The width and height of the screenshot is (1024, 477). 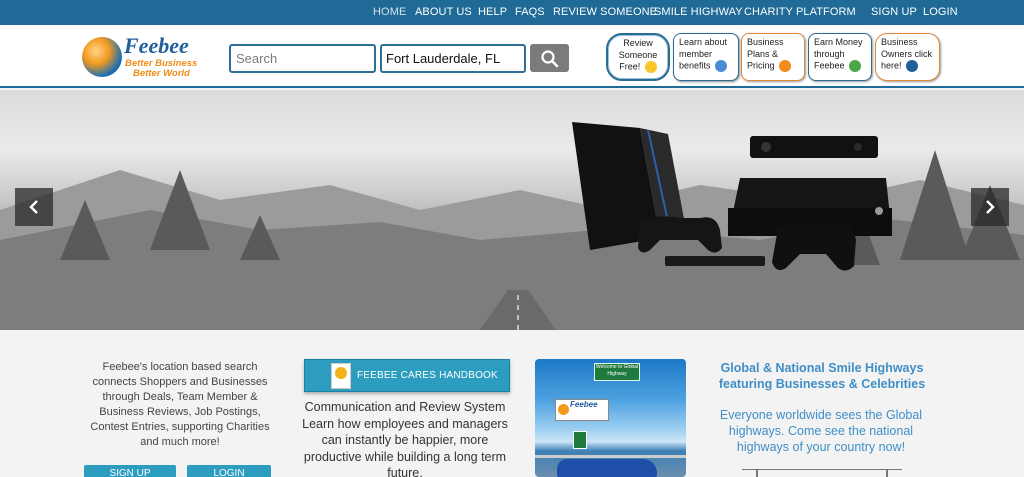 I want to click on location-input, so click(x=453, y=58).